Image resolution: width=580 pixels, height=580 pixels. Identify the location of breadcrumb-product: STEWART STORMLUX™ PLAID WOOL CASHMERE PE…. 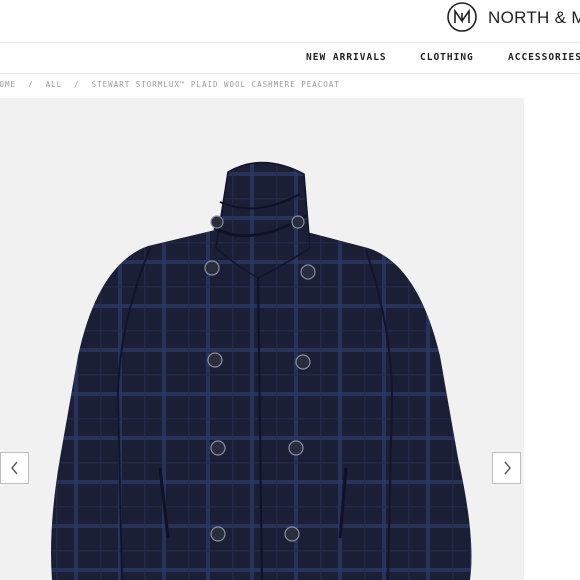
(215, 84).